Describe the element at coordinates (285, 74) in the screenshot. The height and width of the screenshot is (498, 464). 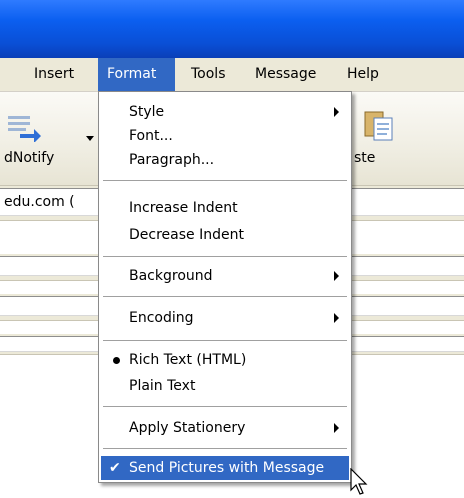
I see `menu-message: Message` at that location.